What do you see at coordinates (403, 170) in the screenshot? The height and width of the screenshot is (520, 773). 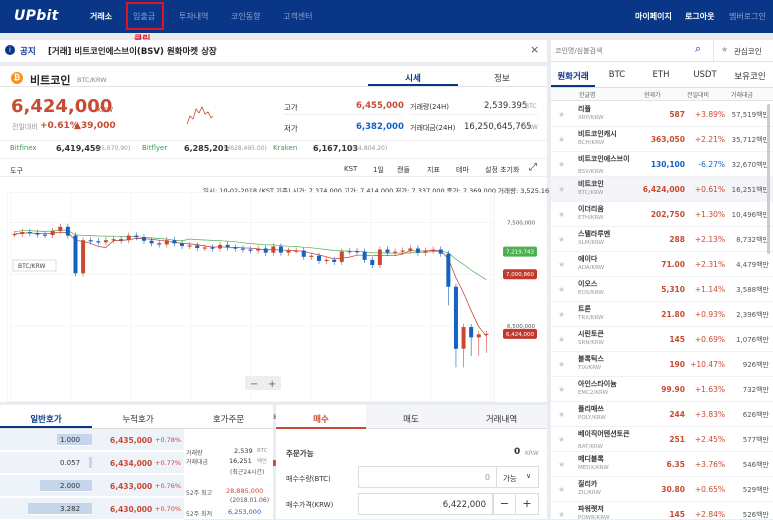 I see `chart-type-select: 캔들` at bounding box center [403, 170].